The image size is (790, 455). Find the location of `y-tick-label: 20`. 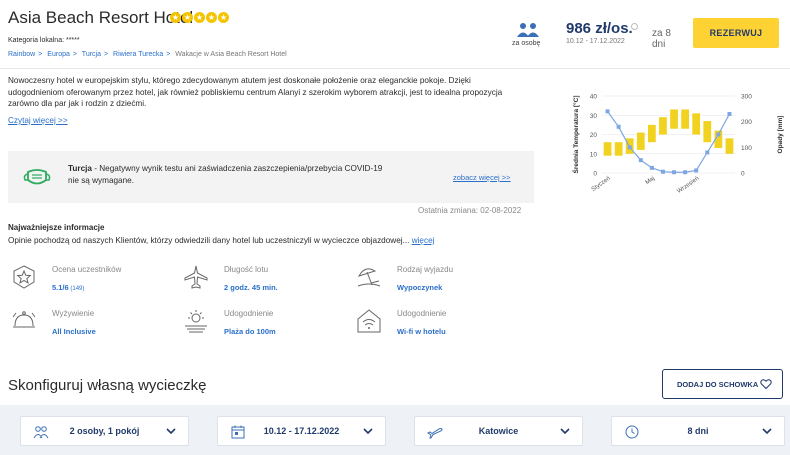

y-tick-label: 20 is located at coordinates (594, 135).